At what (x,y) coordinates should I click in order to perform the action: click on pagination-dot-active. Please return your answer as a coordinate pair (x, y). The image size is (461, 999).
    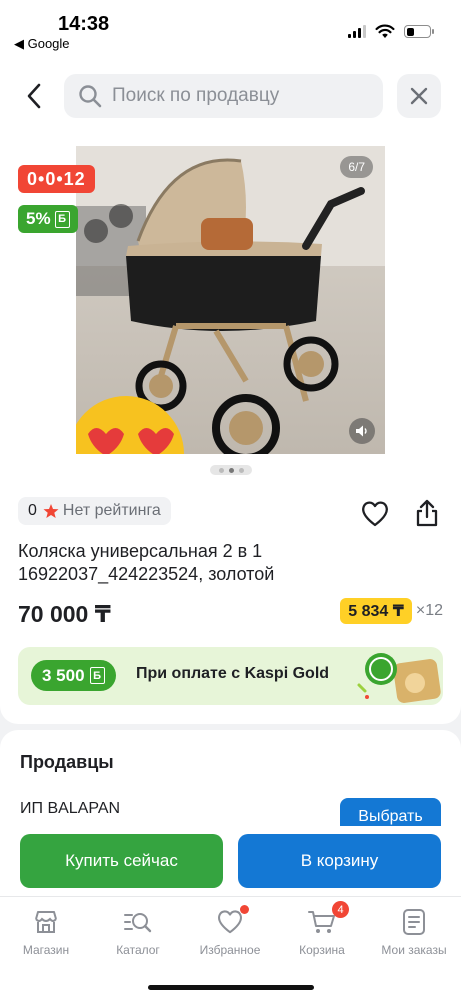
    Looking at the image, I should click on (231, 470).